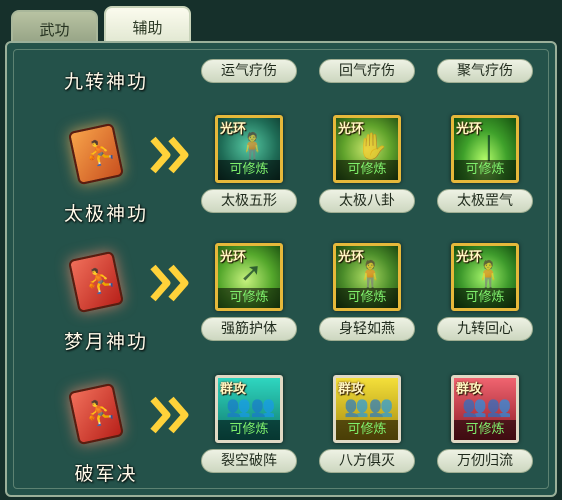 Image resolution: width=562 pixels, height=500 pixels. I want to click on skill-slot: 🧍 光环 可修炼 身轻如燕, so click(367, 292).